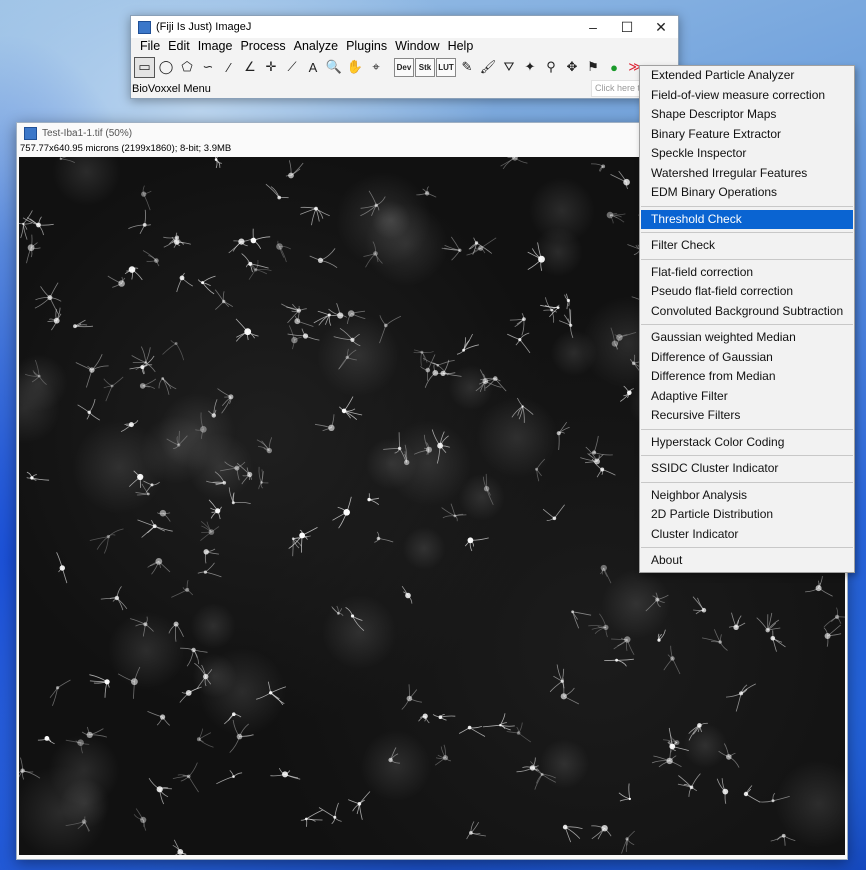 This screenshot has height=870, width=866. I want to click on polygon-tool-icon: ⬠, so click(187, 67).